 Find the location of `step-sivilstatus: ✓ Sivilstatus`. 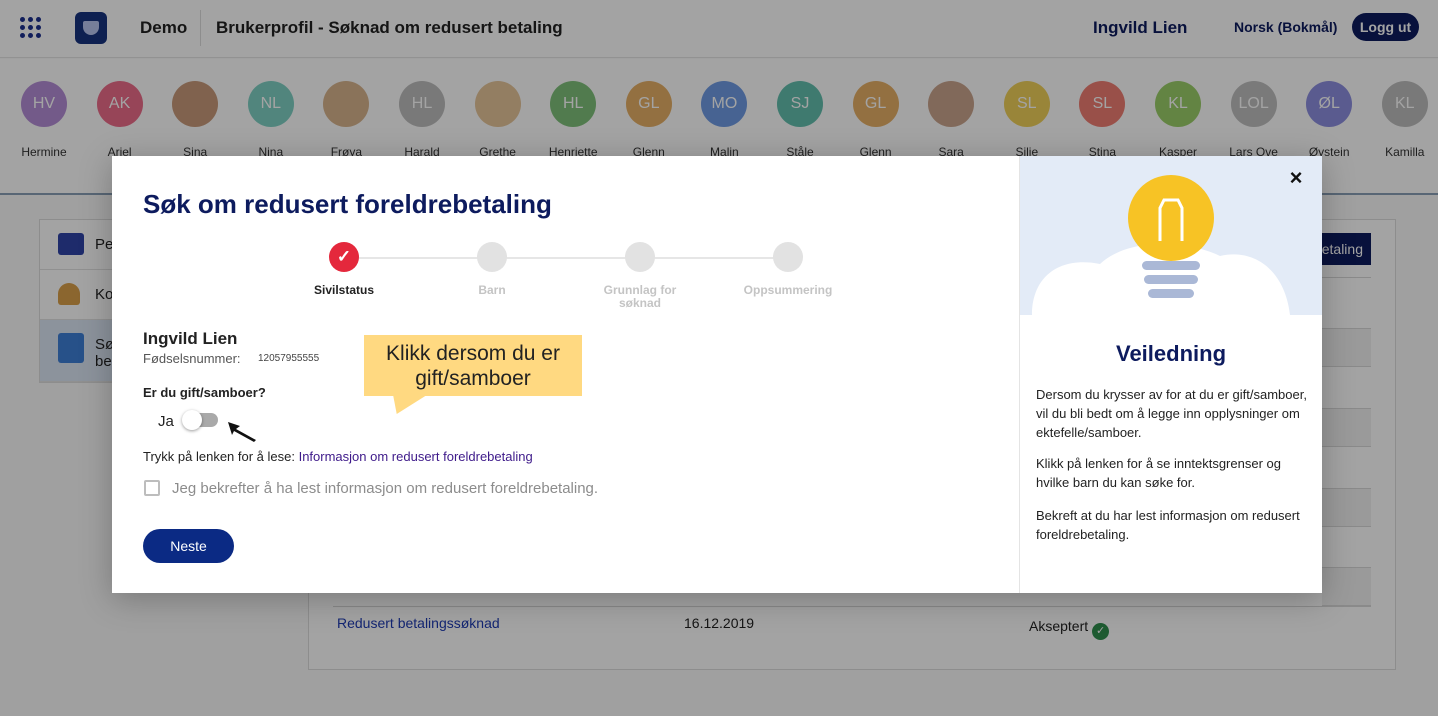

step-sivilstatus: ✓ Sivilstatus is located at coordinates (344, 269).